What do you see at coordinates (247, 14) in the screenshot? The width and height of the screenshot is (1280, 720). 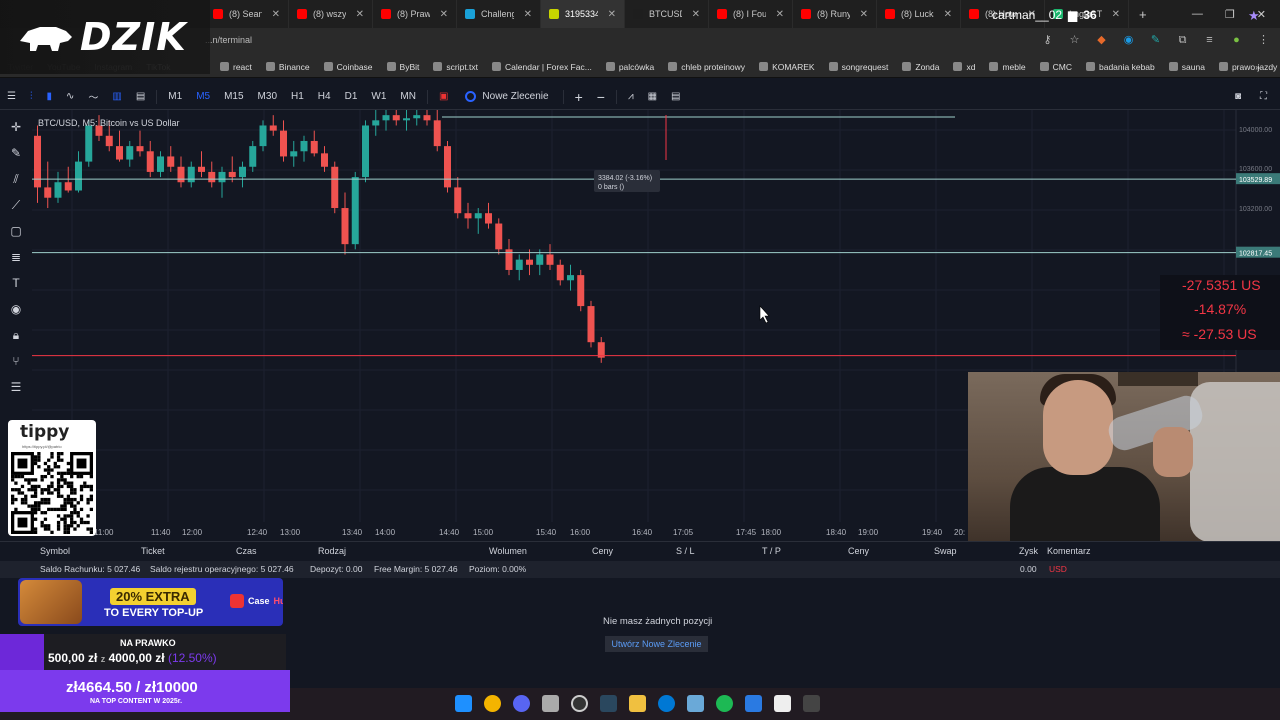 I see `browser-tab: (8) Sean P... ✕` at bounding box center [247, 14].